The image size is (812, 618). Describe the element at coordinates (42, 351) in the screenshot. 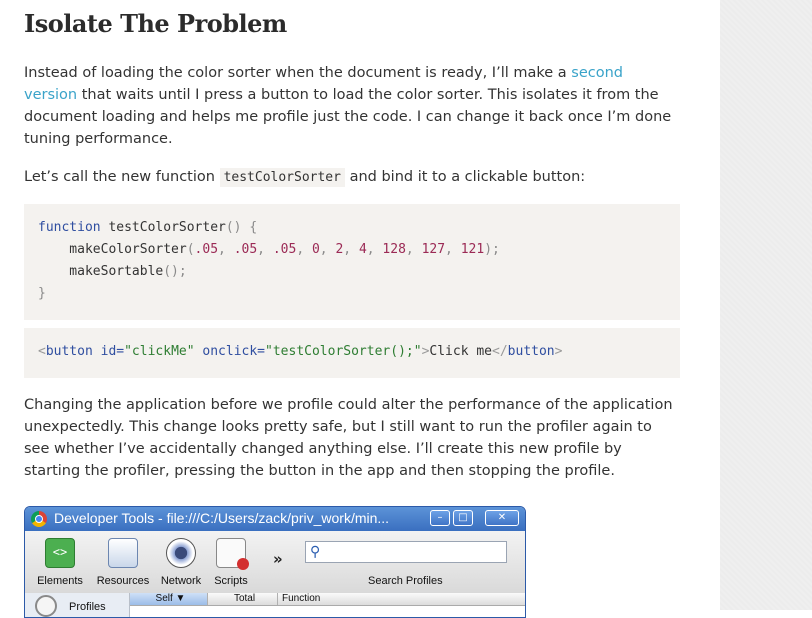

I see `code-angle: <` at that location.